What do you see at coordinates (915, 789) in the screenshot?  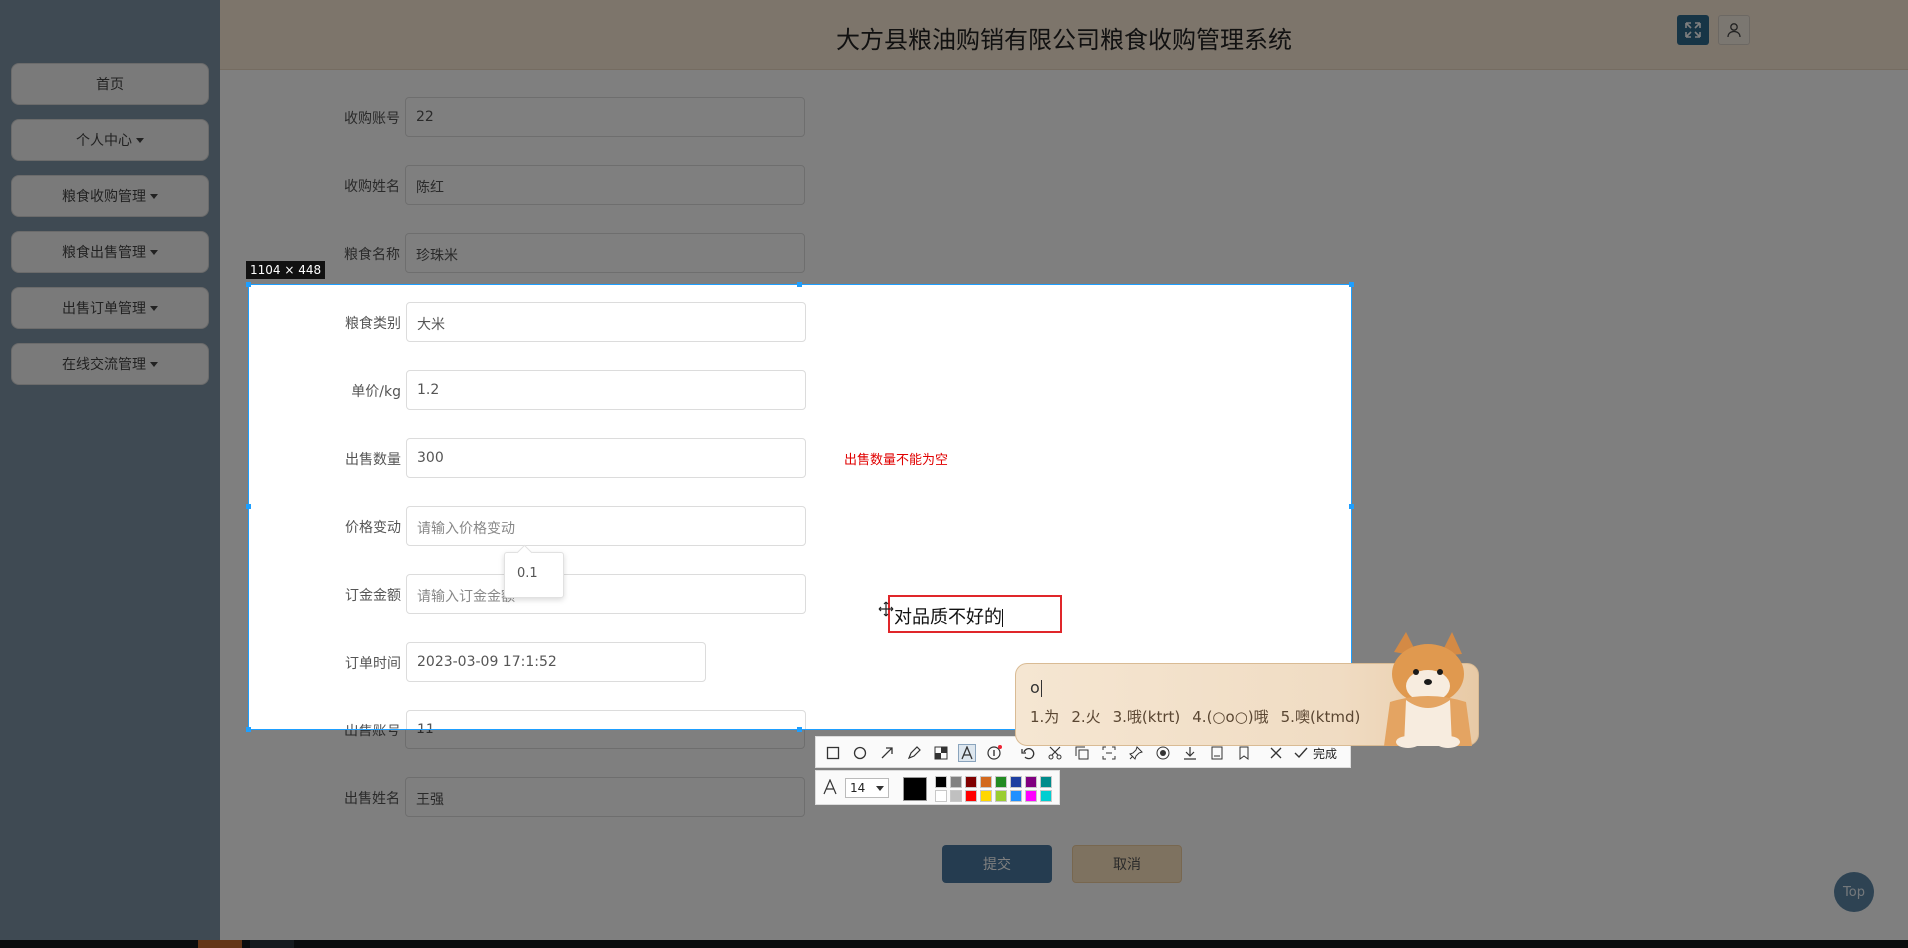 I see `current-color-swatch` at bounding box center [915, 789].